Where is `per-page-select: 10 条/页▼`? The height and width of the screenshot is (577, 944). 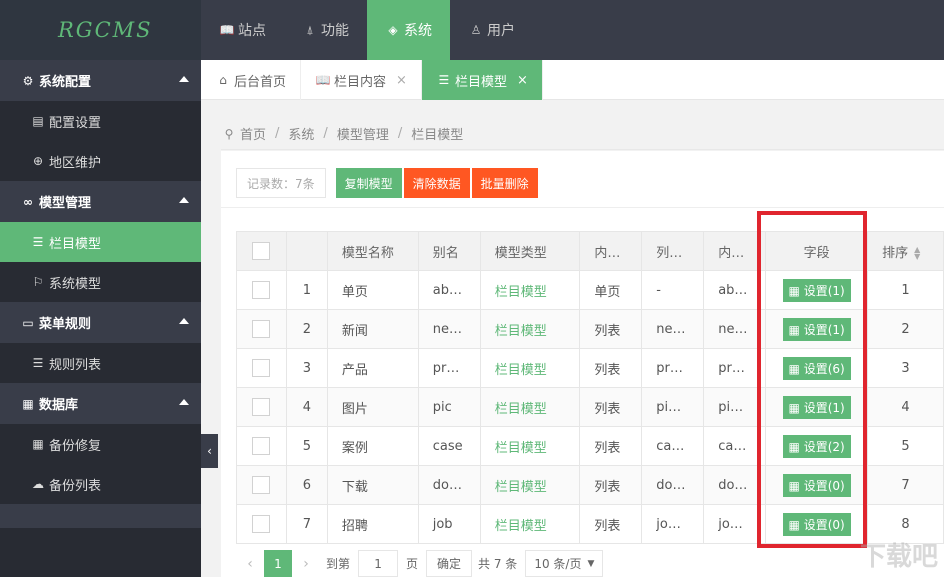
per-page-select: 10 条/页▼ is located at coordinates (564, 563).